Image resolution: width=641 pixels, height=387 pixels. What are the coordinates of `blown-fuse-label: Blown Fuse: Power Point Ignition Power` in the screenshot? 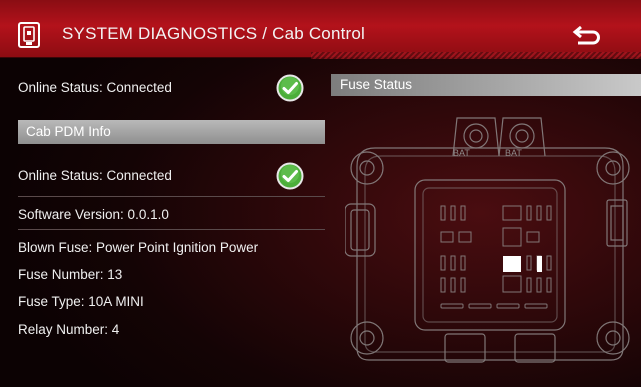 It's located at (138, 247).